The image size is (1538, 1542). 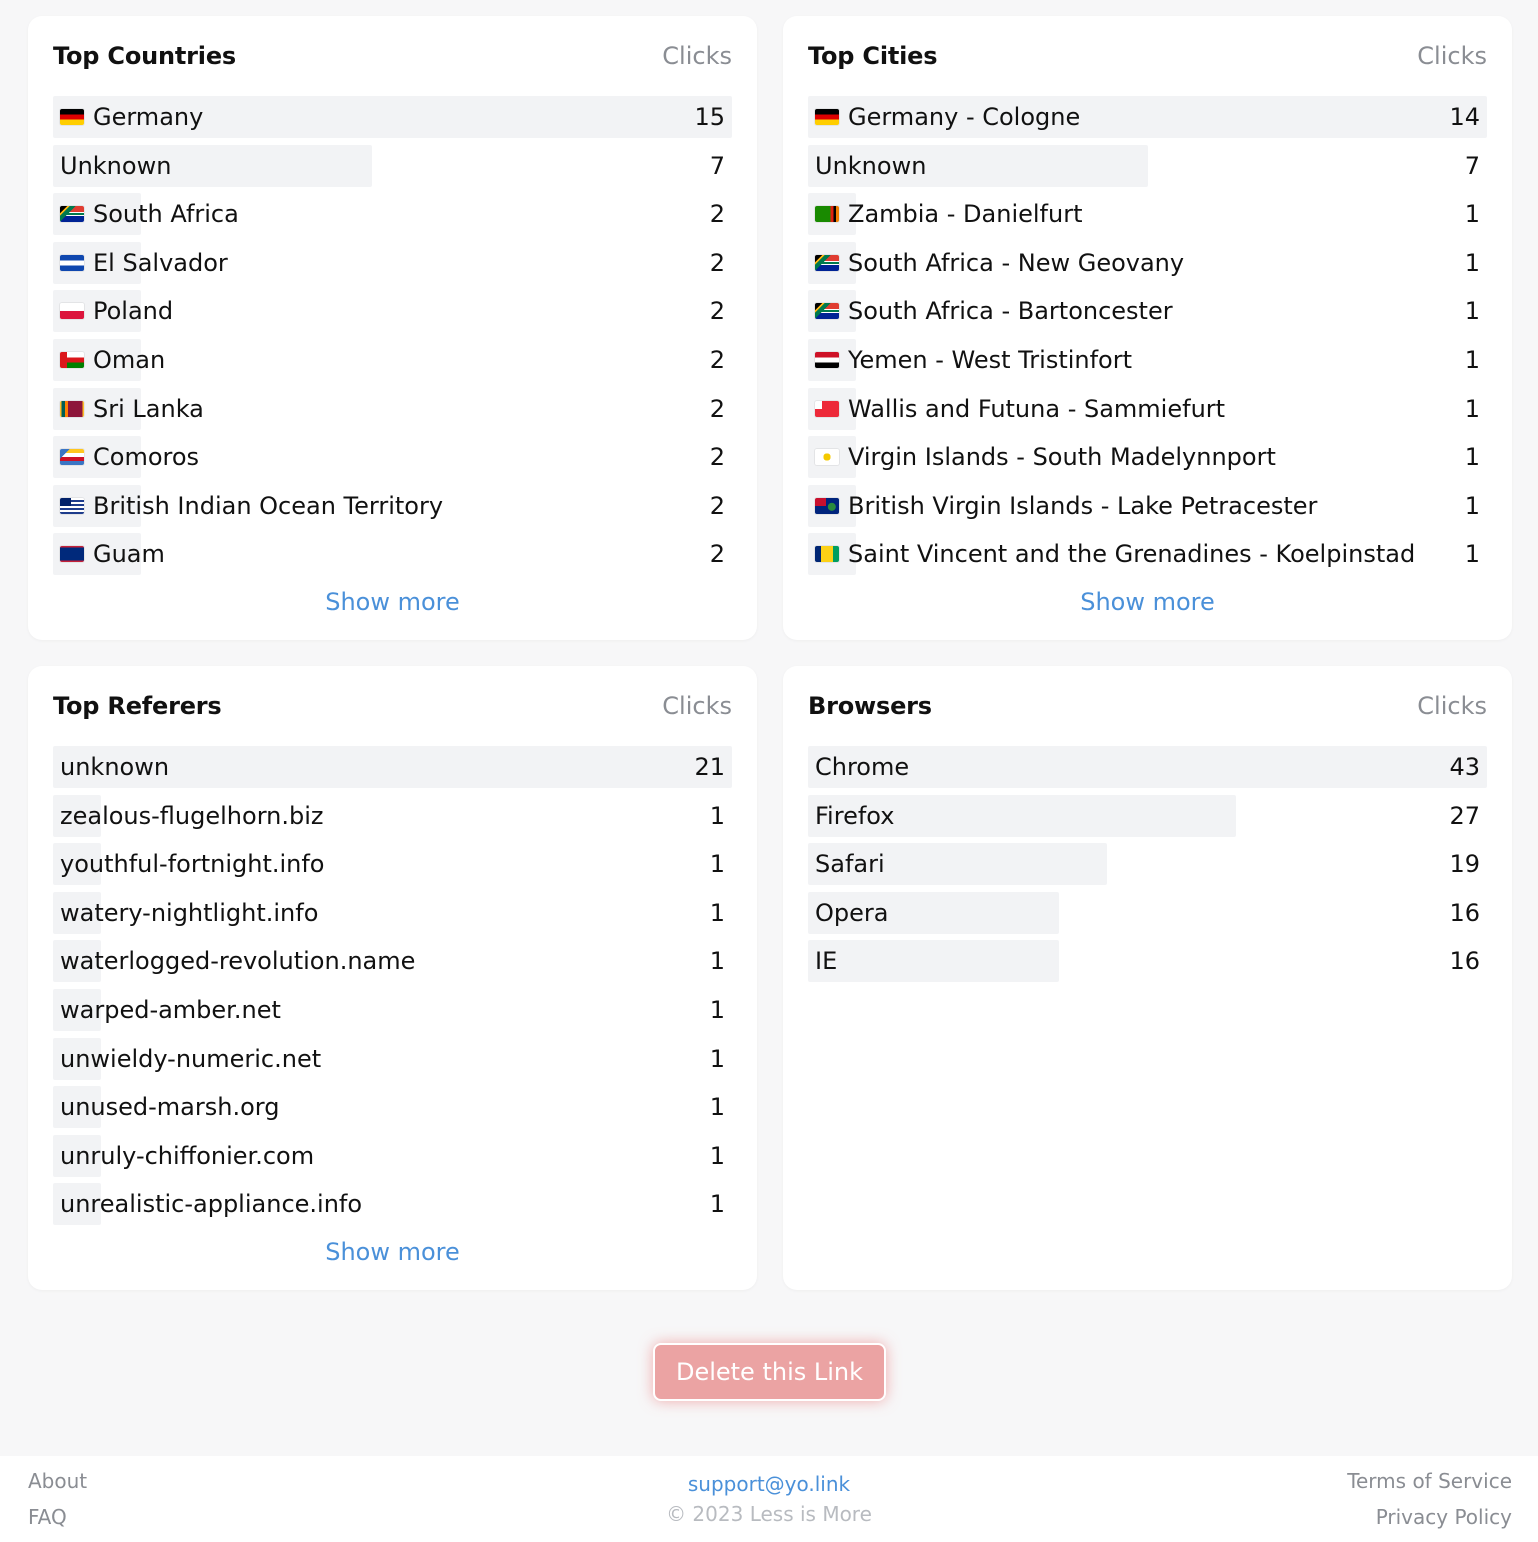 I want to click on footer-email-wrap: support@yo.link, so click(x=769, y=1484).